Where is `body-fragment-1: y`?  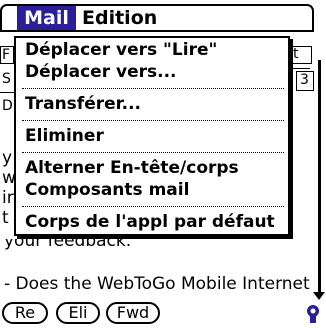
body-fragment-1: y is located at coordinates (7, 158).